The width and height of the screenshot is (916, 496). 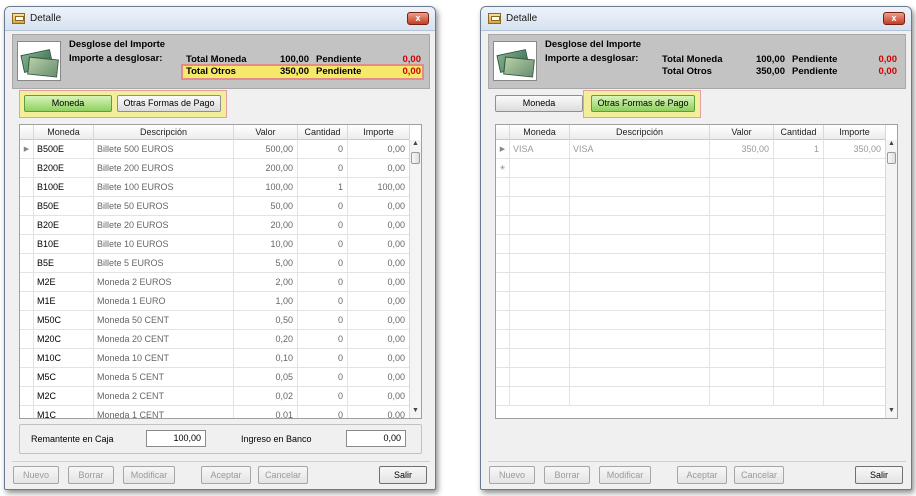 What do you see at coordinates (759, 475) in the screenshot?
I see `cancelar-button: Cancelar` at bounding box center [759, 475].